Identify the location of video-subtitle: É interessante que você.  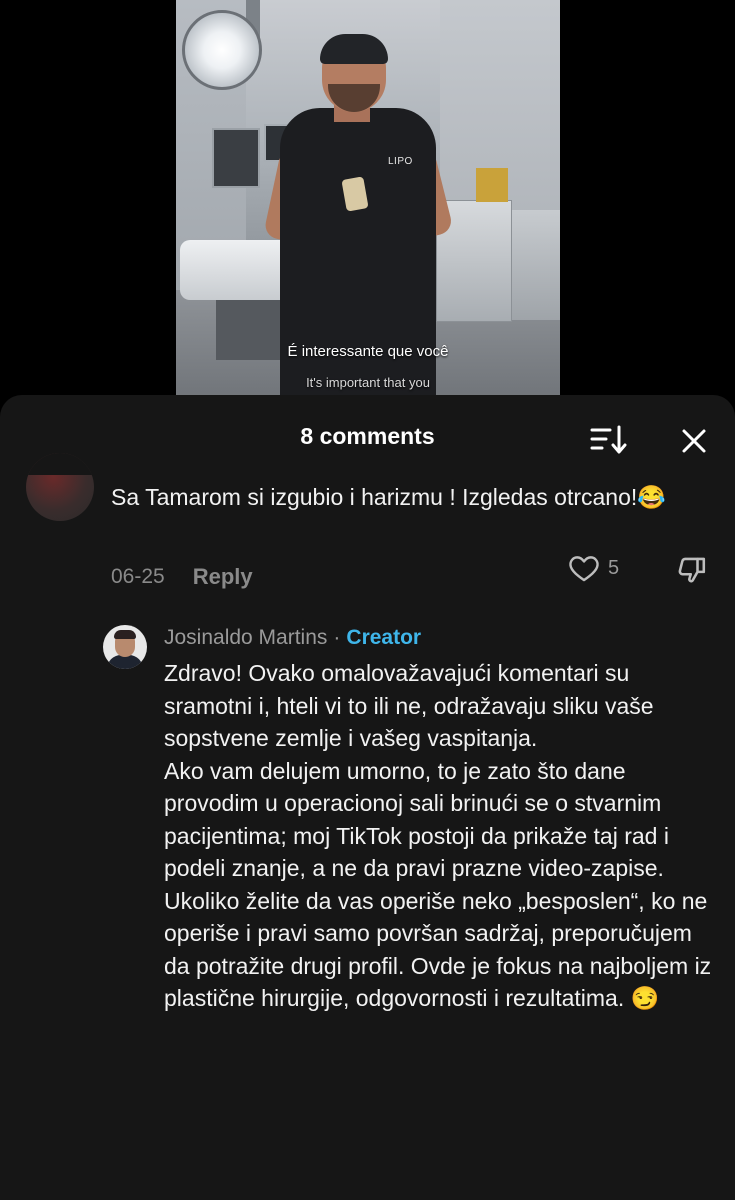
(368, 351).